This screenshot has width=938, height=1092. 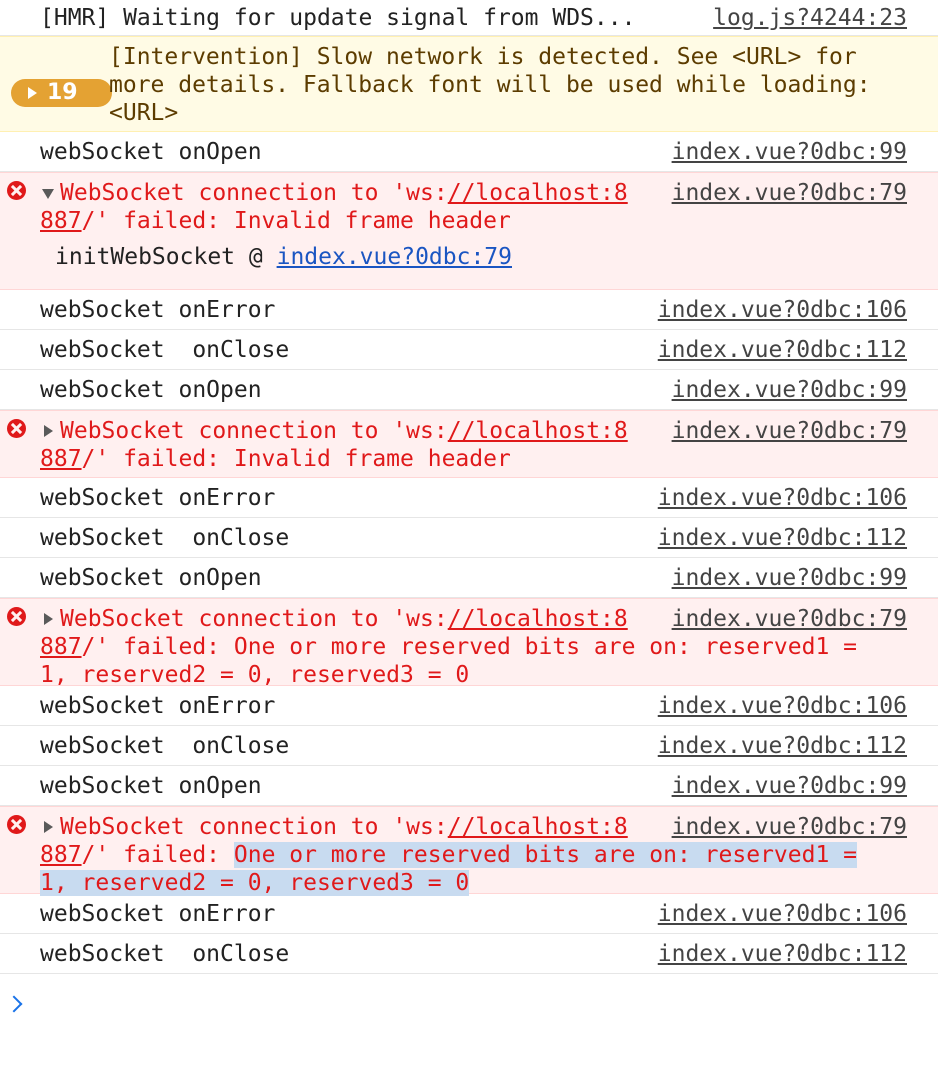 I want to click on stack-trace: initWebSocket @ index.vue?0dbc:79, so click(x=283, y=257).